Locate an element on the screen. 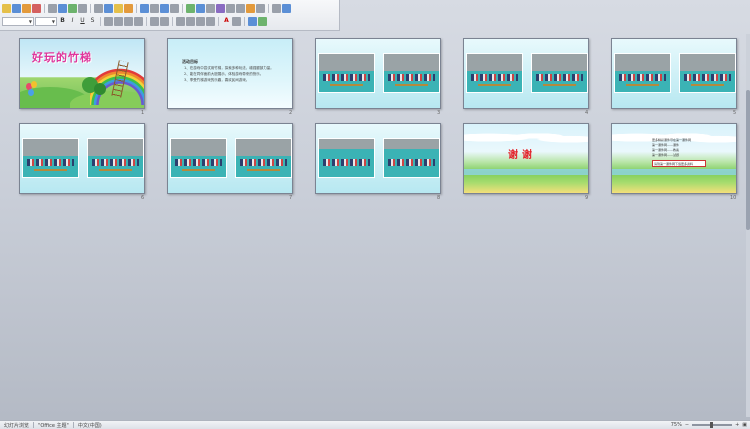 The width and height of the screenshot is (750, 429). decrease-indent-icon is located at coordinates (200, 21).